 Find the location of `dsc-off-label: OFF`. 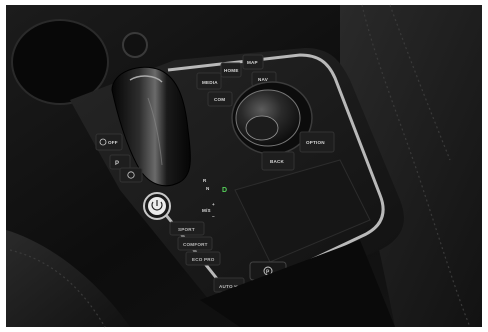

dsc-off-label: OFF is located at coordinates (113, 142).